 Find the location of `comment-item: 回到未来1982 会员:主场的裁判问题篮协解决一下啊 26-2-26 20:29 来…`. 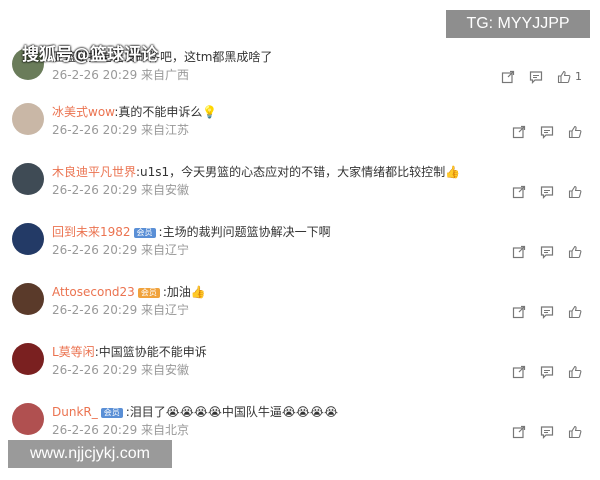

comment-item: 回到未来1982 会员:主场的裁判问题篮协解决一下啊 26-2-26 20:29 来… is located at coordinates (300, 245).